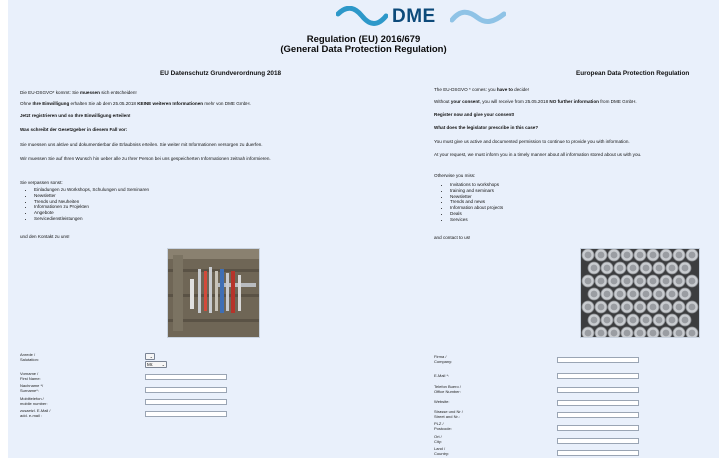 The width and height of the screenshot is (727, 458). What do you see at coordinates (598, 390) in the screenshot?
I see `office-number-input` at bounding box center [598, 390].